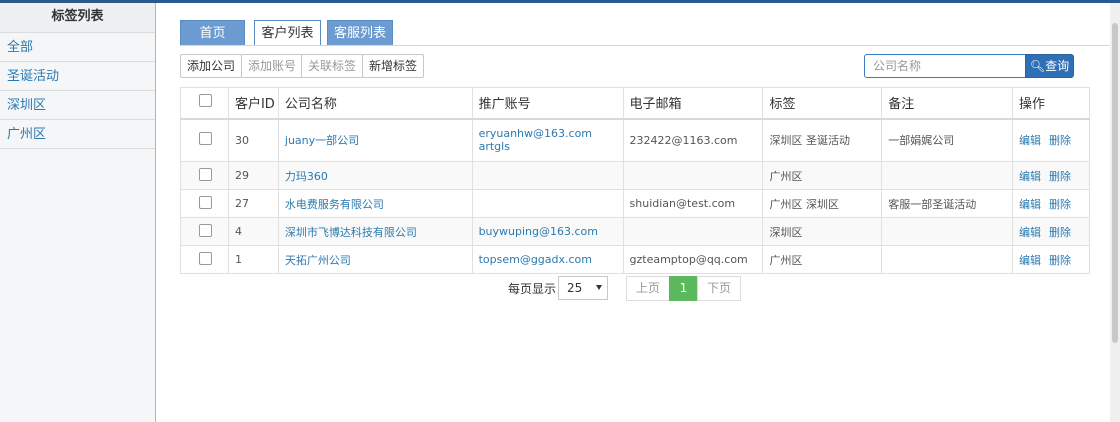 The width and height of the screenshot is (1120, 422). I want to click on search-button: 🔍︎查询, so click(1049, 66).